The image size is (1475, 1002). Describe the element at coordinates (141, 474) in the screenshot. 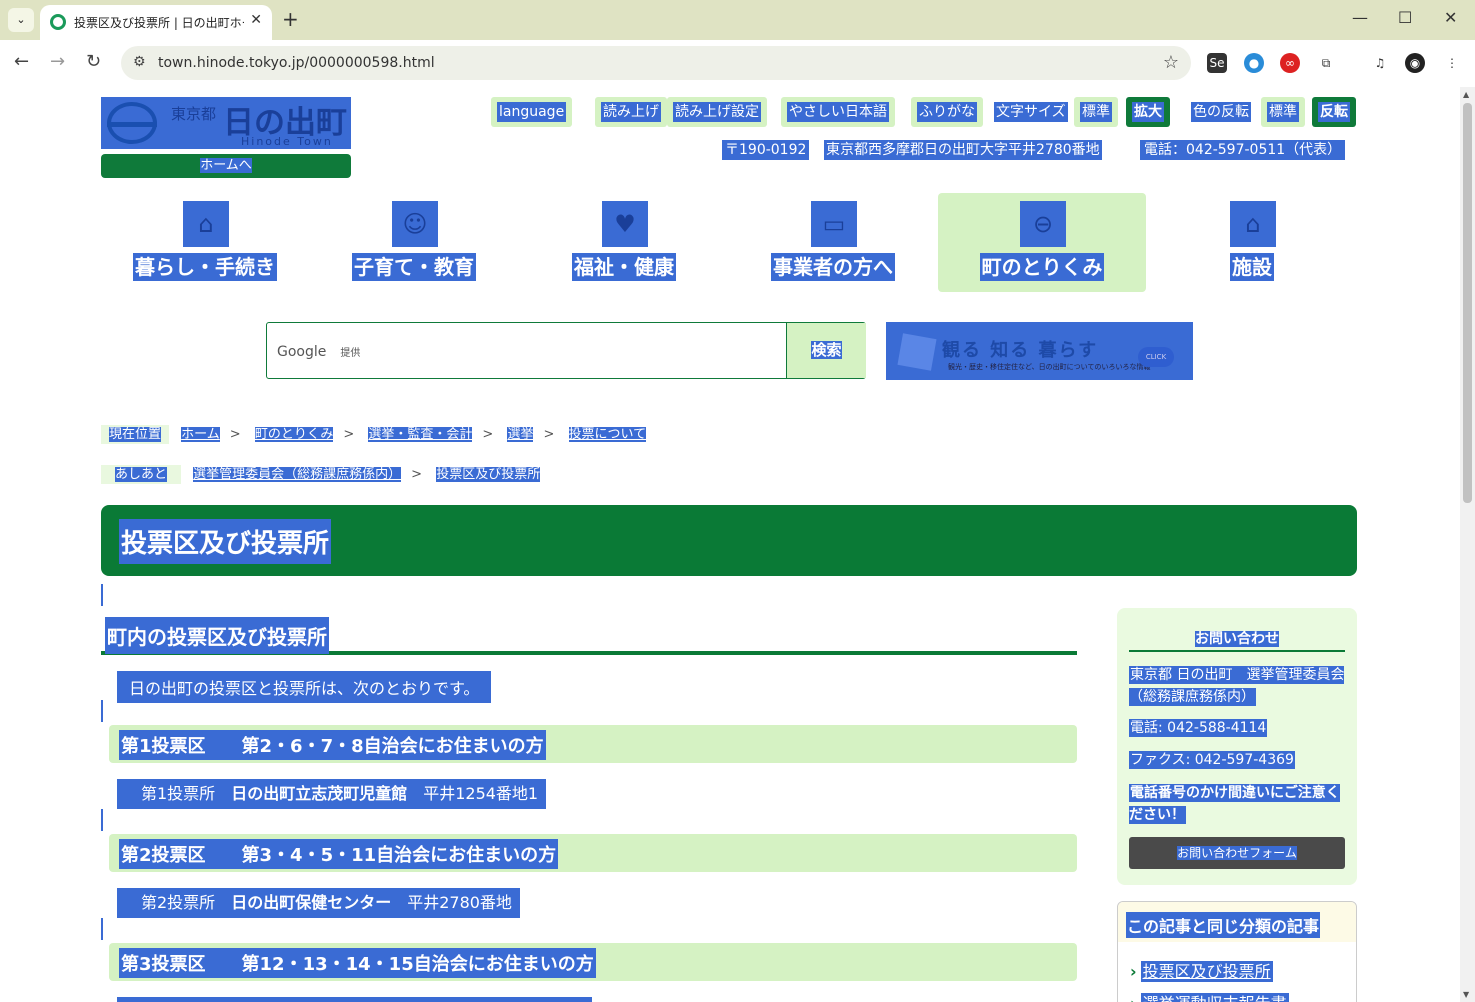

I see `footprint-label: あしあと` at that location.